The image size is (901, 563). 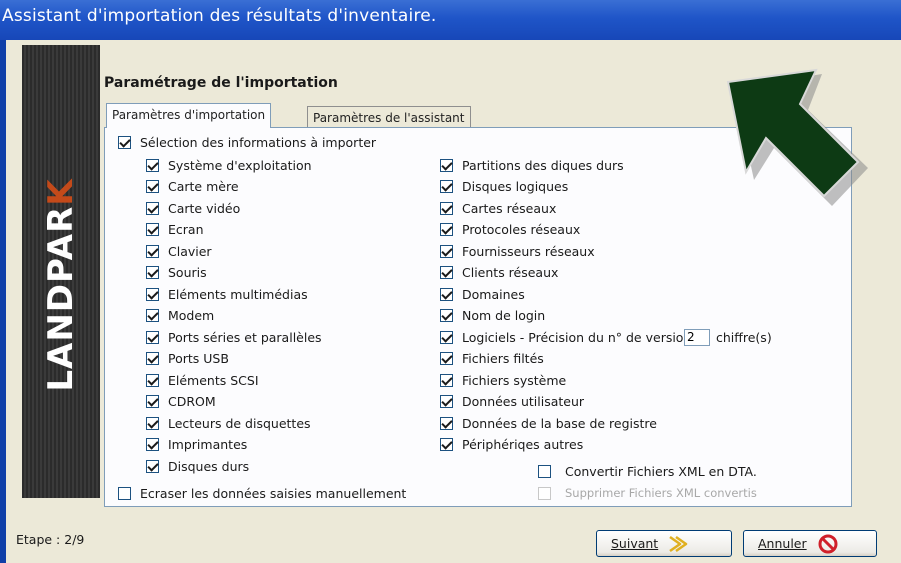 What do you see at coordinates (221, 83) in the screenshot?
I see `section-title: Paramétrage de l'importation` at bounding box center [221, 83].